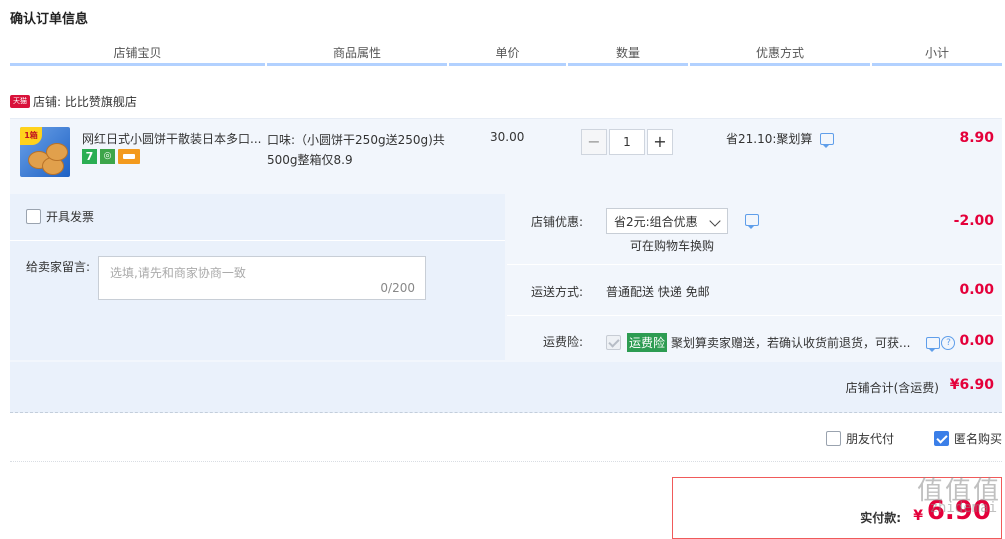  What do you see at coordinates (769, 139) in the screenshot?
I see `discount-text: 省21.10:聚划算` at bounding box center [769, 139].